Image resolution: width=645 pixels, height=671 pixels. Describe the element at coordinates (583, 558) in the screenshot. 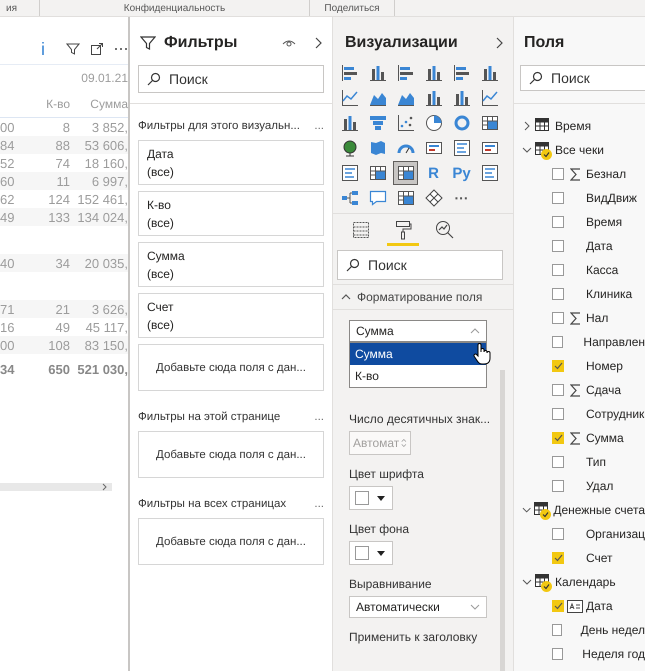

I see `field-item: Счет` at that location.